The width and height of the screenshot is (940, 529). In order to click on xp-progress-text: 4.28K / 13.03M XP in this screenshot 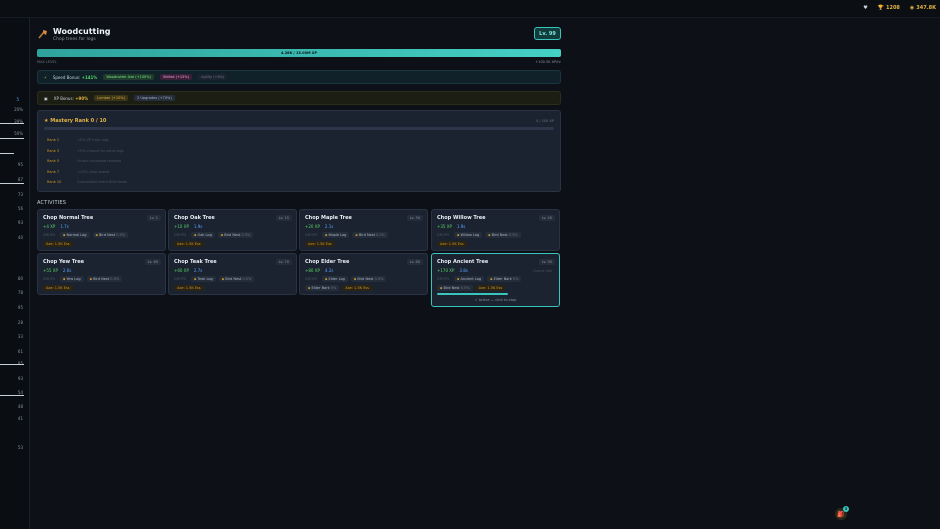, I will do `click(299, 53)`.